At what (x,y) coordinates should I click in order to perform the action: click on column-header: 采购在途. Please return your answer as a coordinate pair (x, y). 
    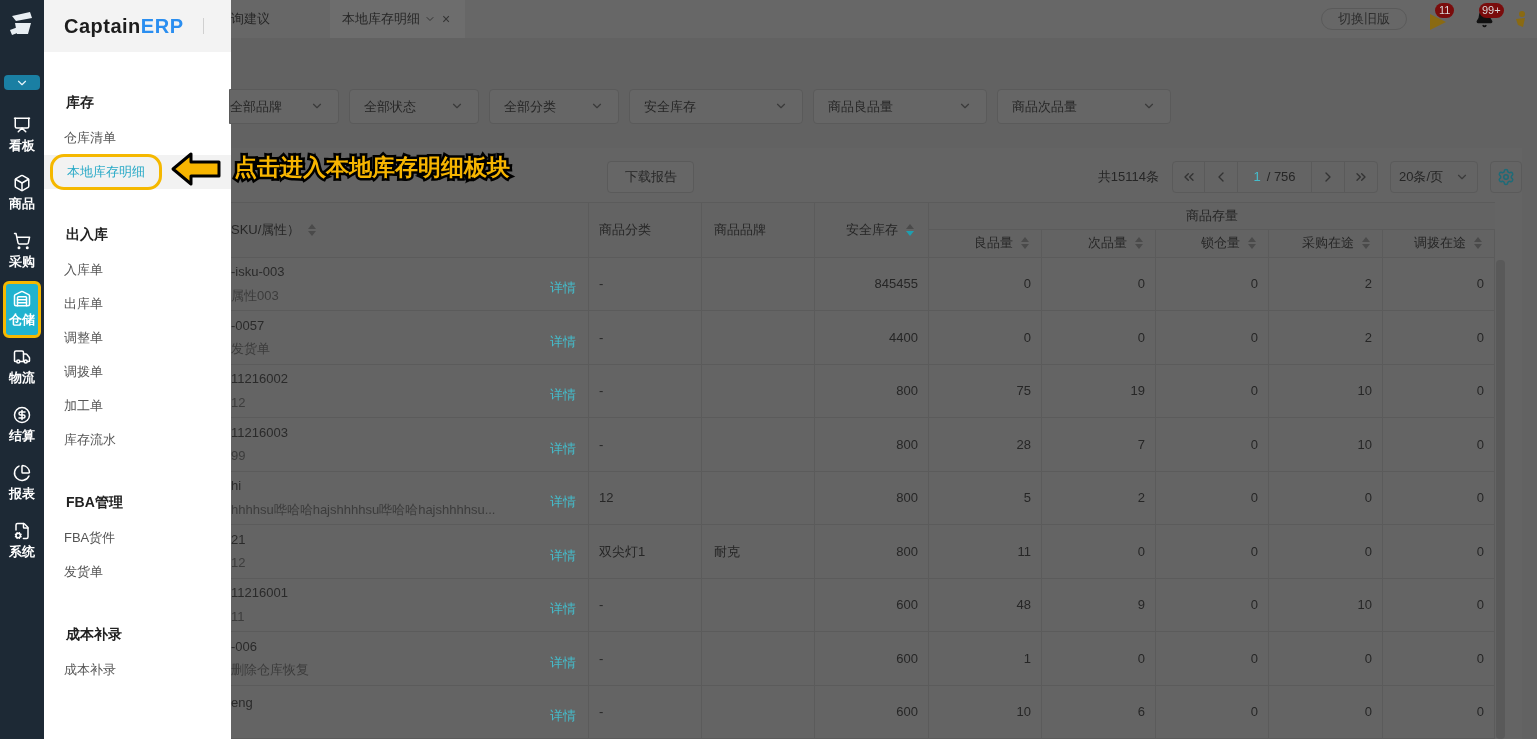
    Looking at the image, I should click on (1326, 243).